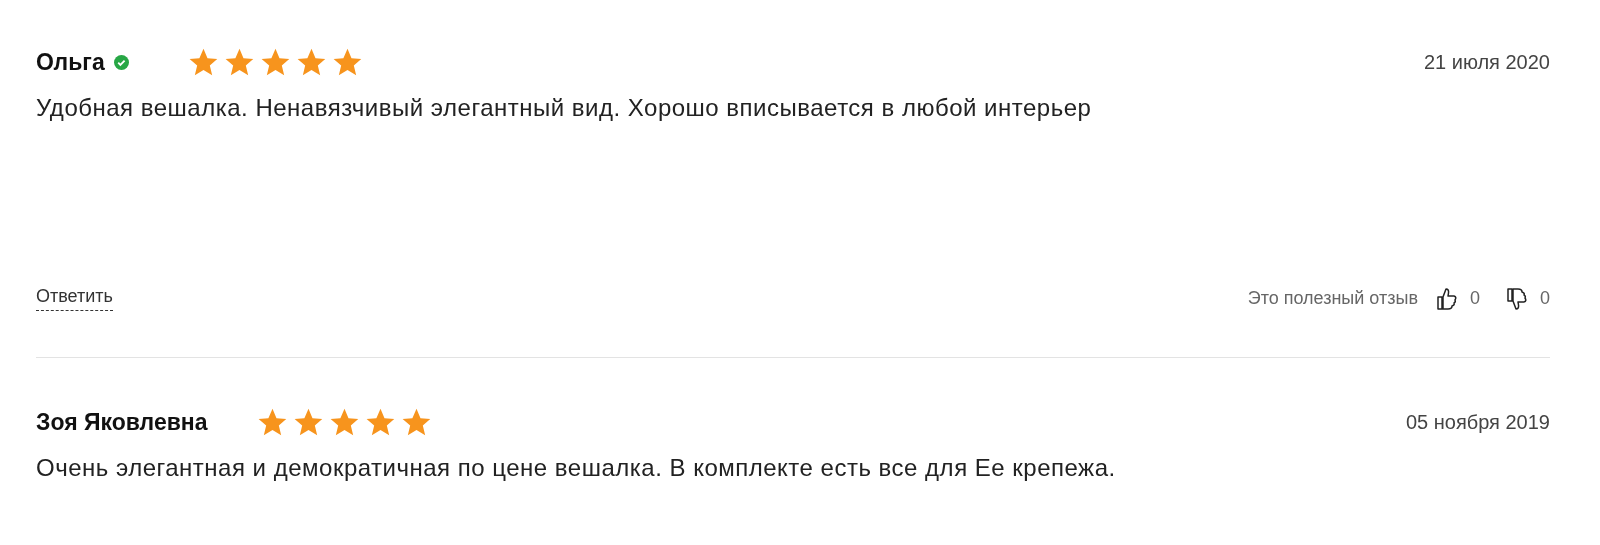  What do you see at coordinates (74, 298) in the screenshot?
I see `reply-link: Ответить` at bounding box center [74, 298].